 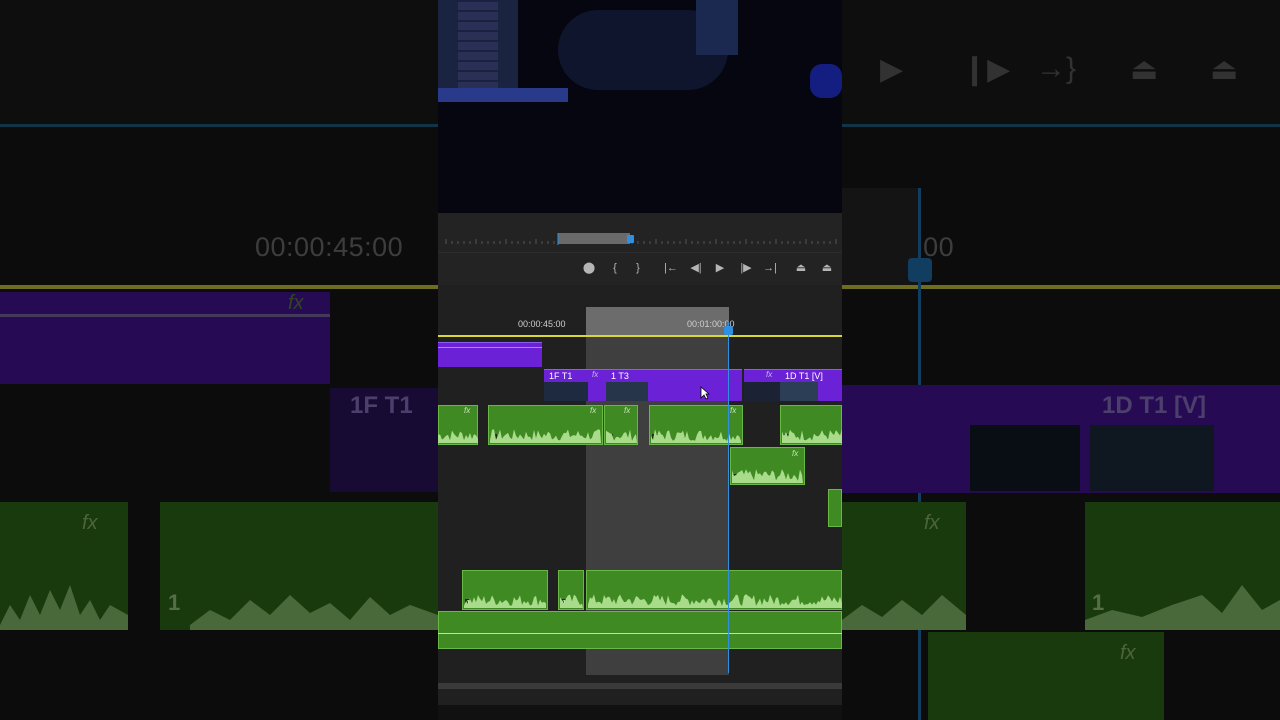 What do you see at coordinates (705, 393) in the screenshot?
I see `mouse-cursor-icon` at bounding box center [705, 393].